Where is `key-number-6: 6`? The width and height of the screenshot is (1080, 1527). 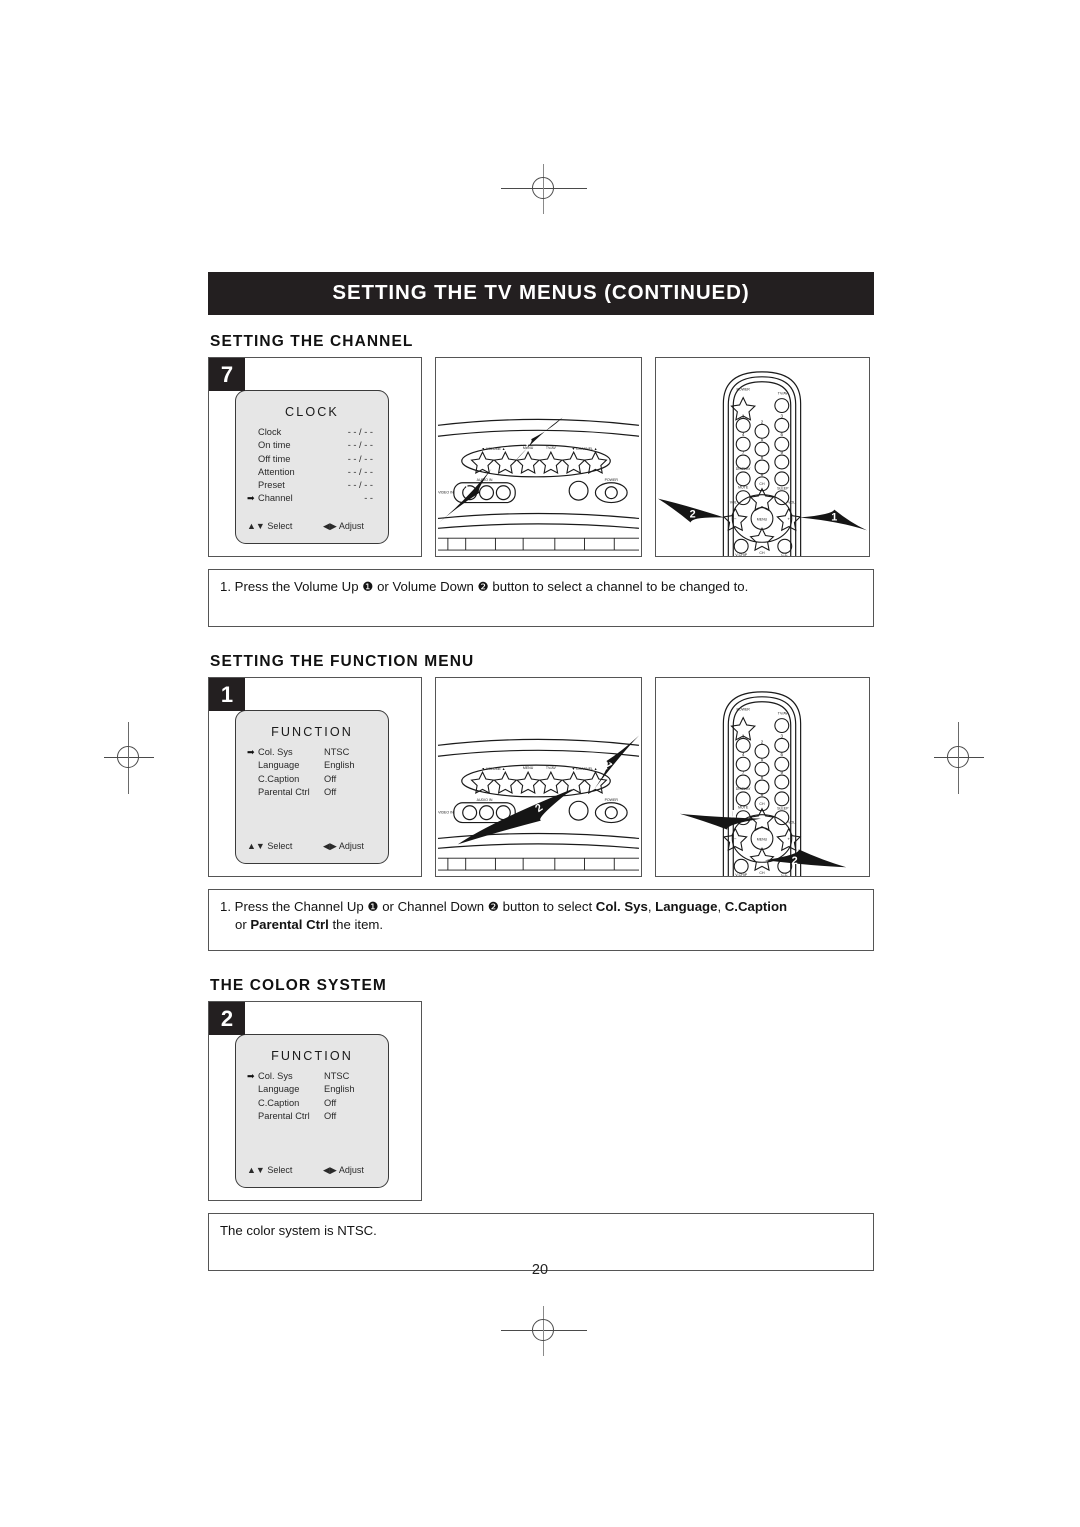
key-number-6: 6 is located at coordinates (782, 434).